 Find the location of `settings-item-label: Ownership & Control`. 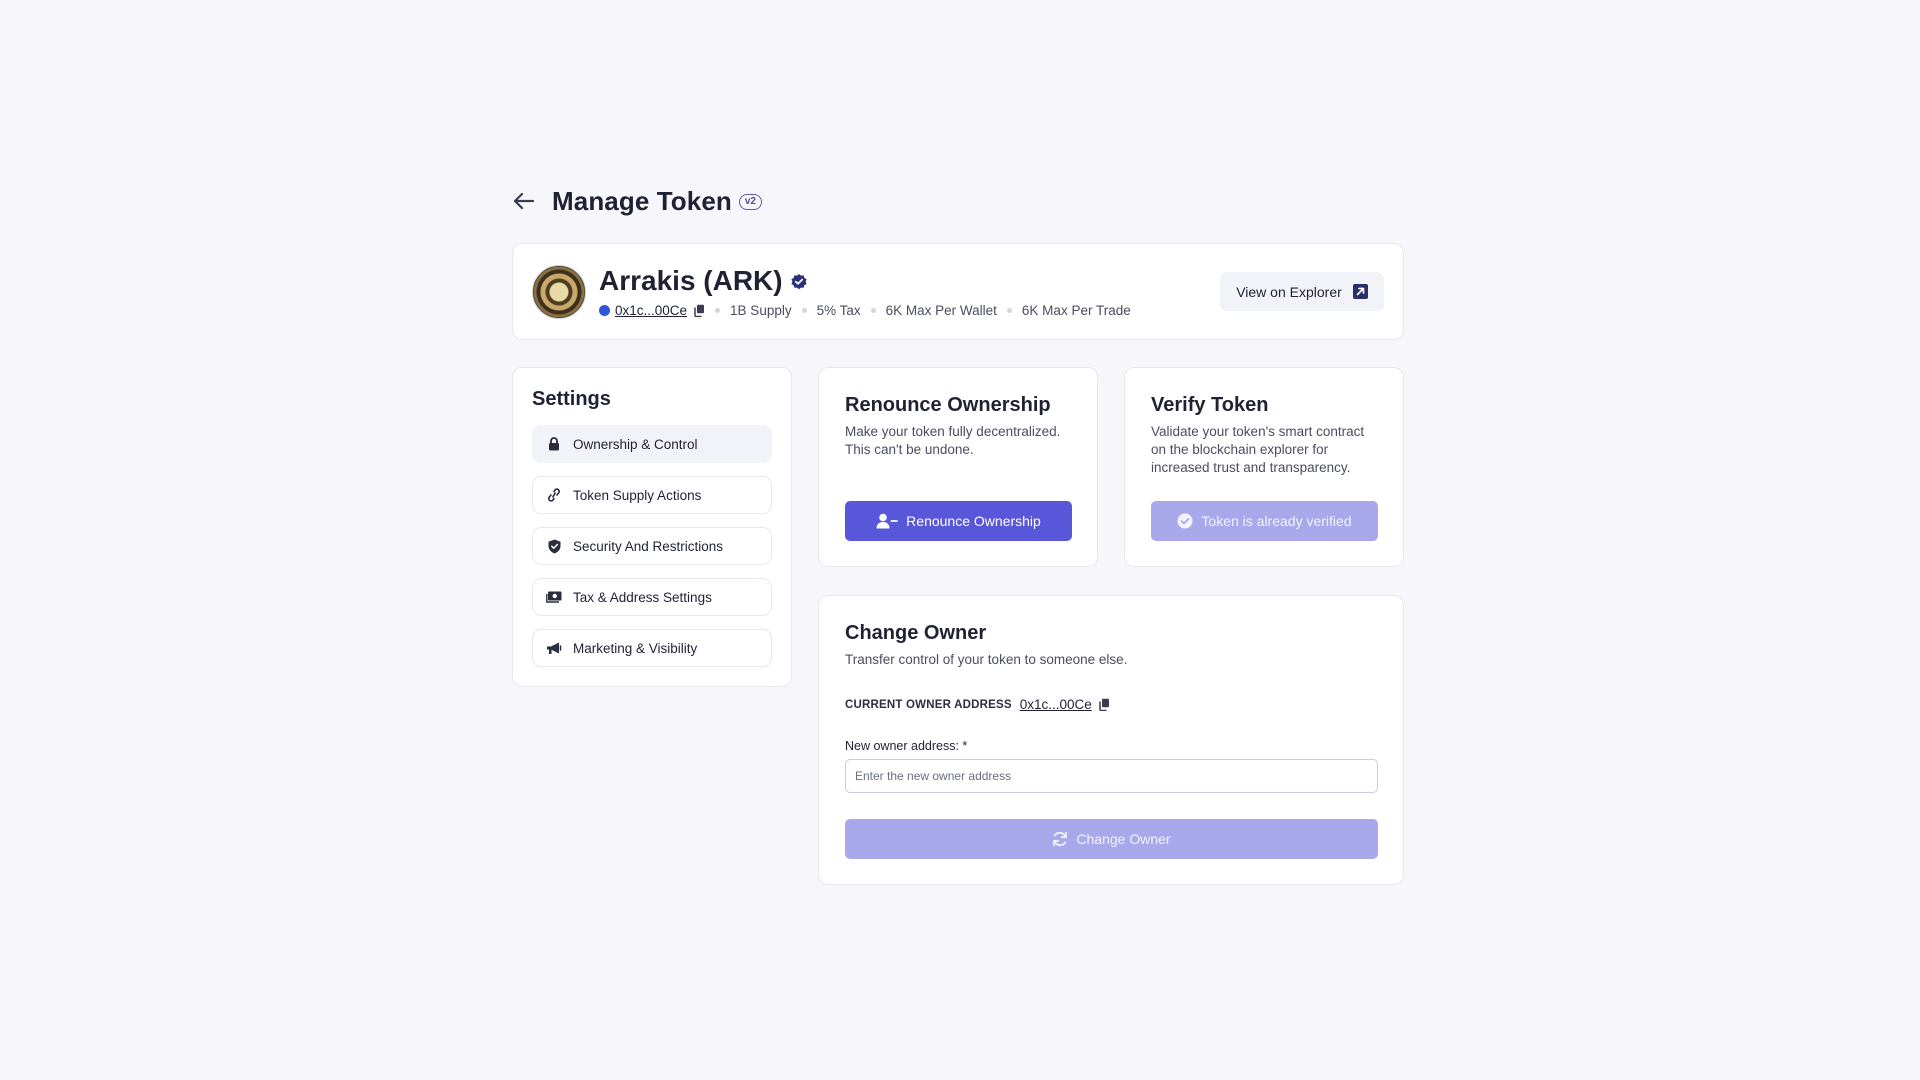

settings-item-label: Ownership & Control is located at coordinates (635, 444).